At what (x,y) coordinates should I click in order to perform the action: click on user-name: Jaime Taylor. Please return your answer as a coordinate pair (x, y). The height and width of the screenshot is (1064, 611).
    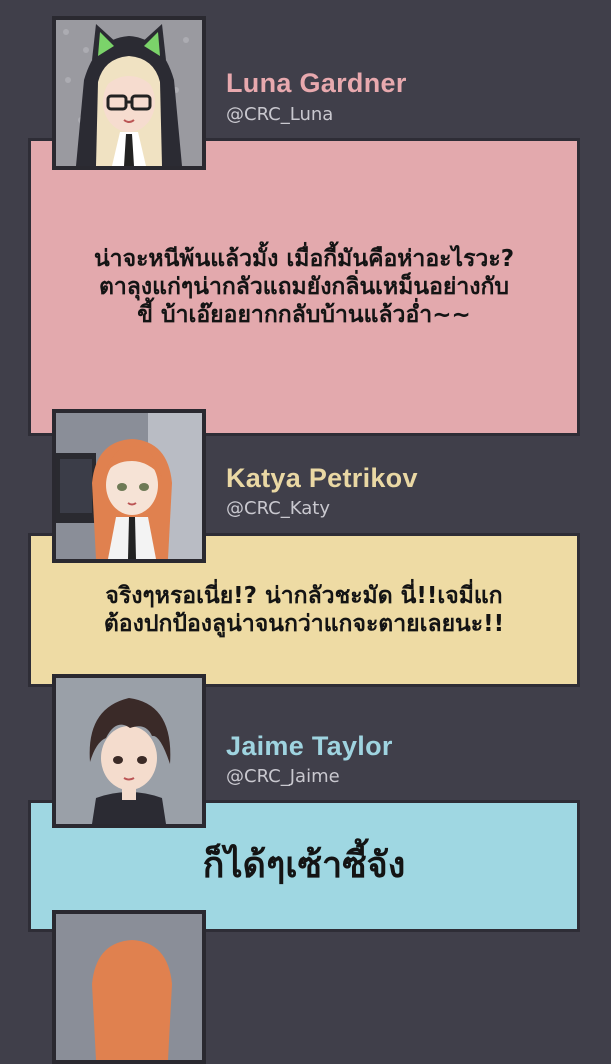
    Looking at the image, I should click on (309, 746).